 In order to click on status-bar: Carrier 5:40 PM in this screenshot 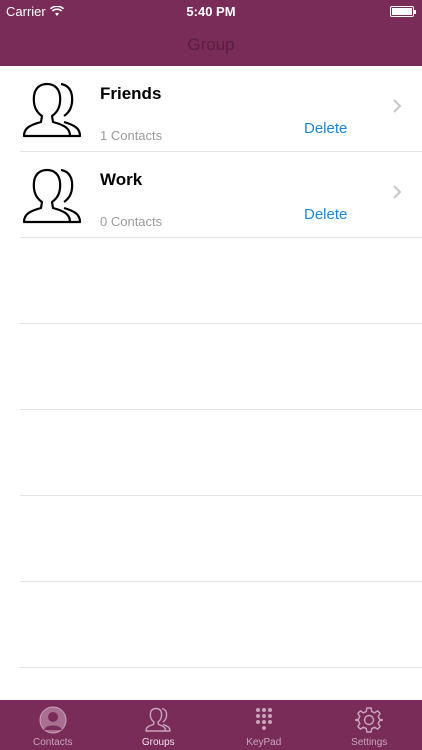, I will do `click(211, 12)`.